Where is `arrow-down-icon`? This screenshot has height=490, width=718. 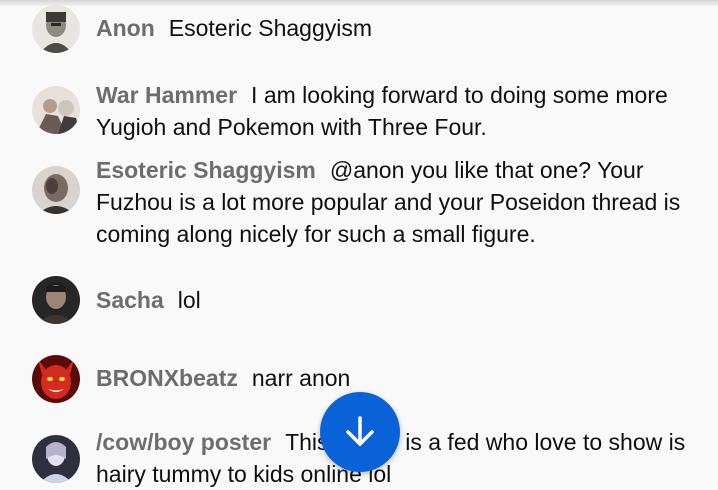
arrow-down-icon is located at coordinates (360, 431).